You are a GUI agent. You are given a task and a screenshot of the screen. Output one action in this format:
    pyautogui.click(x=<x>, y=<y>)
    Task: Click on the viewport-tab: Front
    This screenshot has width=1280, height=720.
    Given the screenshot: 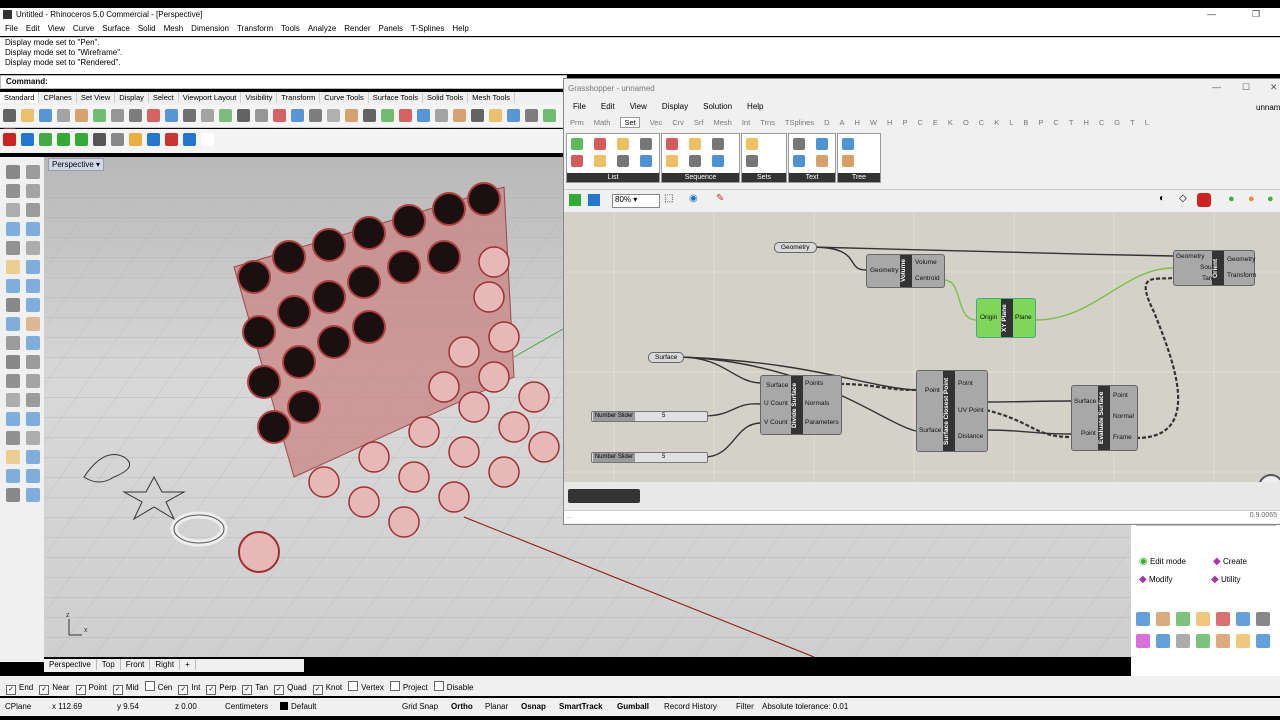 What is the action you would take?
    pyautogui.click(x=136, y=664)
    